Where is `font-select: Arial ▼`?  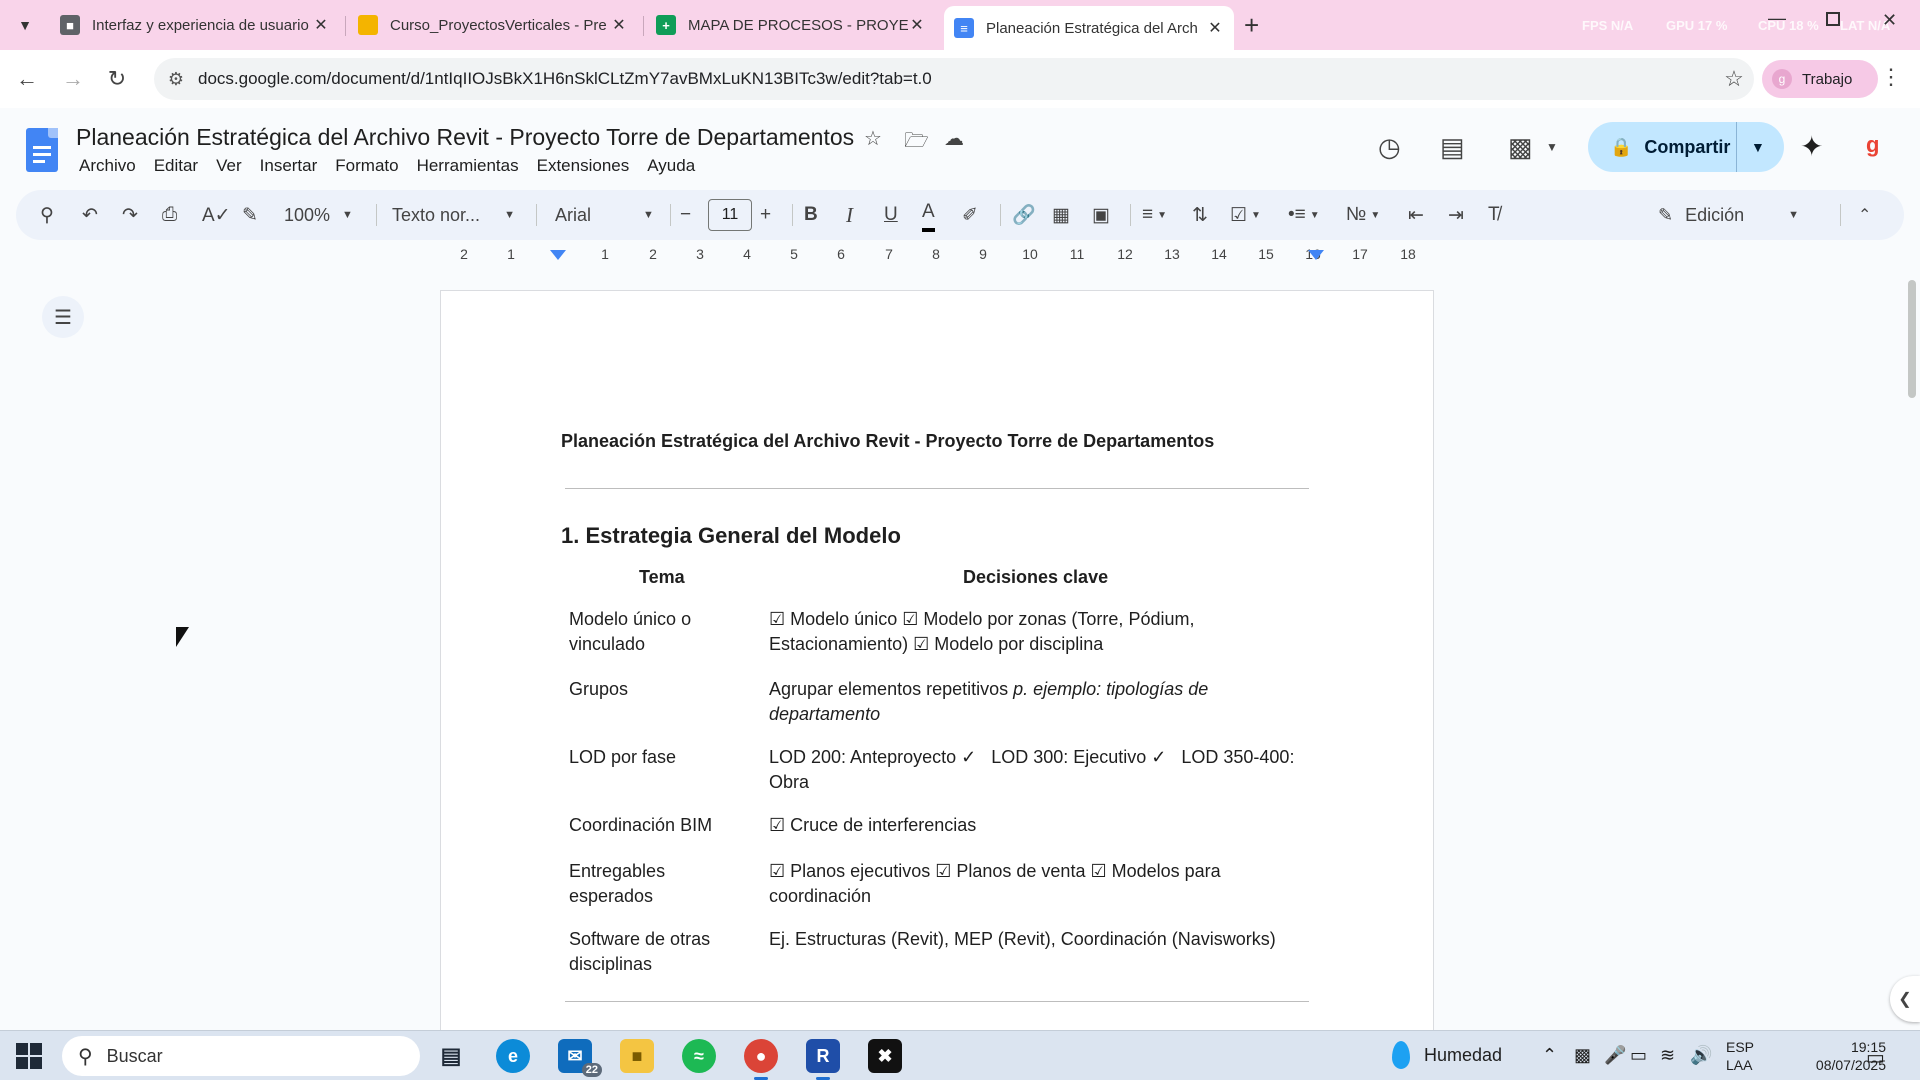 font-select: Arial ▼ is located at coordinates (604, 215).